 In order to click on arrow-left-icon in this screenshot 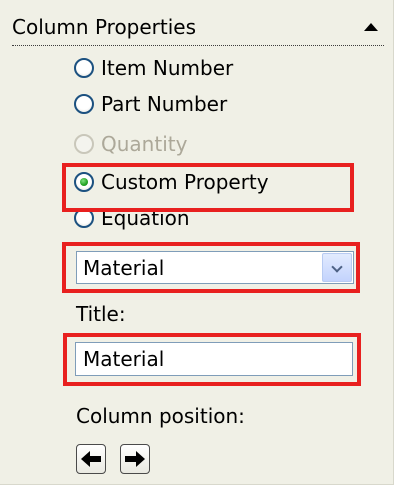, I will do `click(91, 459)`.